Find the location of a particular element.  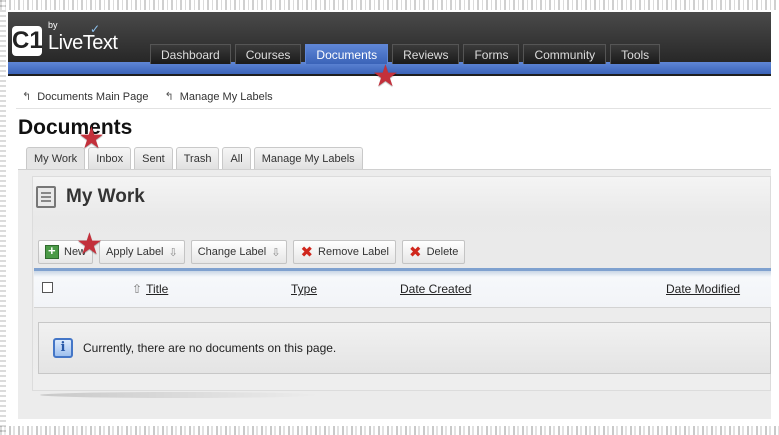

breadcrumb-documents-main: ↰ Documents Main Page is located at coordinates (85, 97).